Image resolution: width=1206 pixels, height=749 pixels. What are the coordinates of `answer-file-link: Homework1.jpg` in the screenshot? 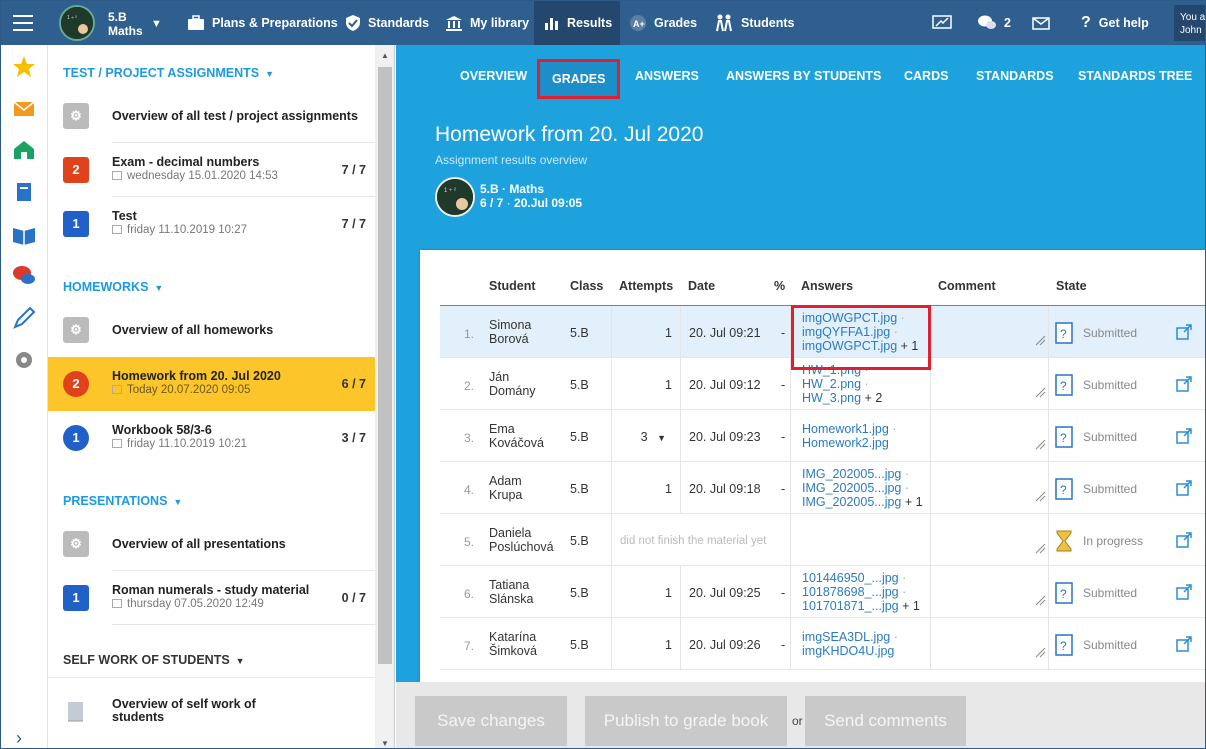 It's located at (845, 429).